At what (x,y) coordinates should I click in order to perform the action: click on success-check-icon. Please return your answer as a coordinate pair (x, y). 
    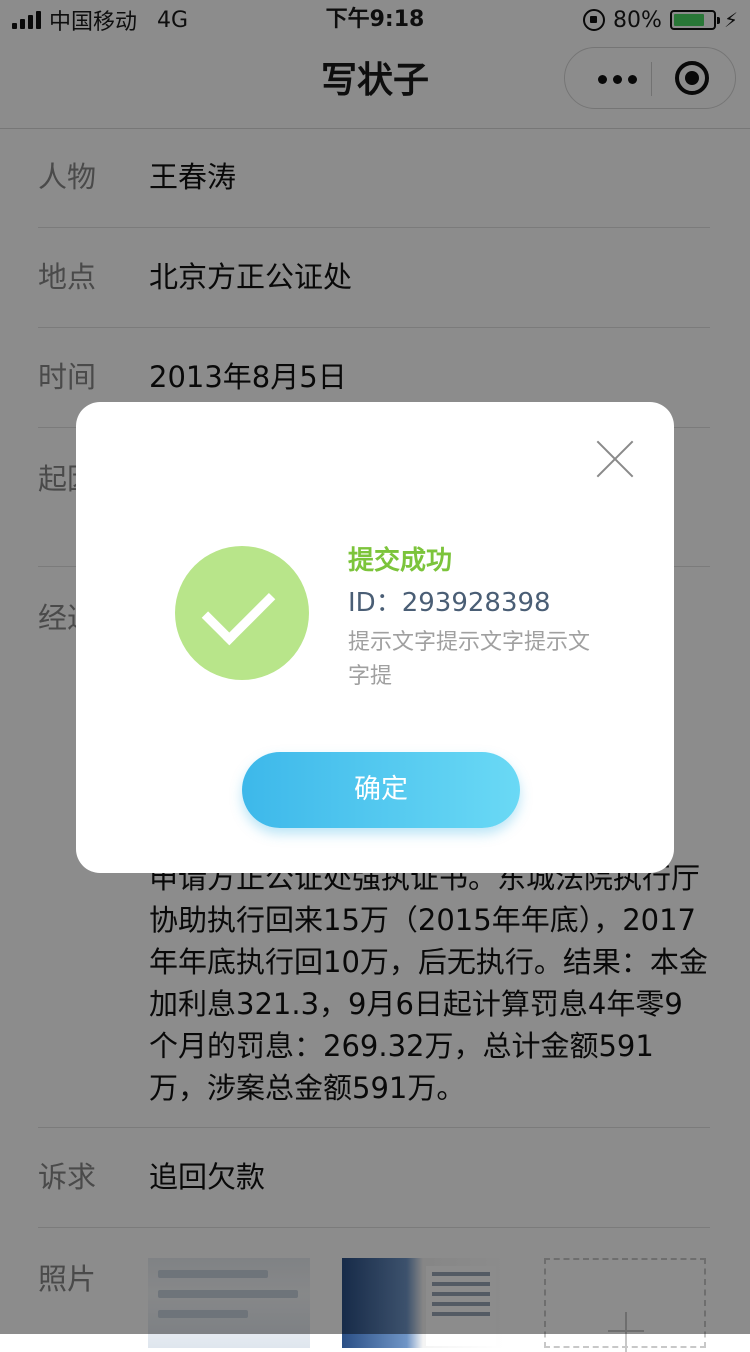
    Looking at the image, I should click on (242, 613).